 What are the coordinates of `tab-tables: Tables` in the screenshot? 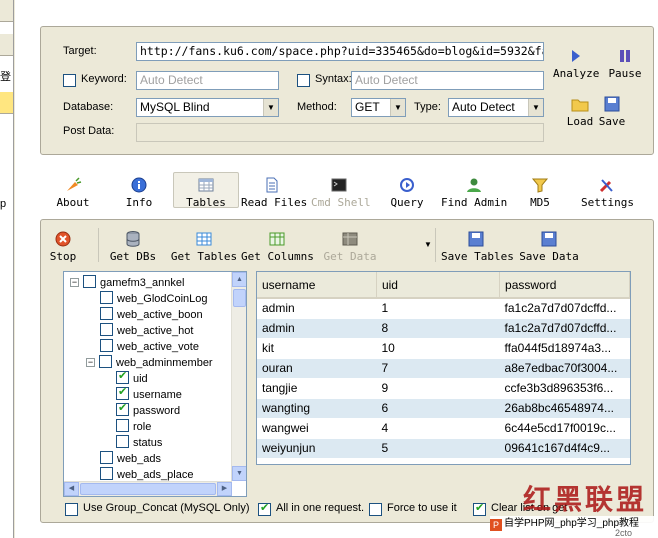 It's located at (206, 190).